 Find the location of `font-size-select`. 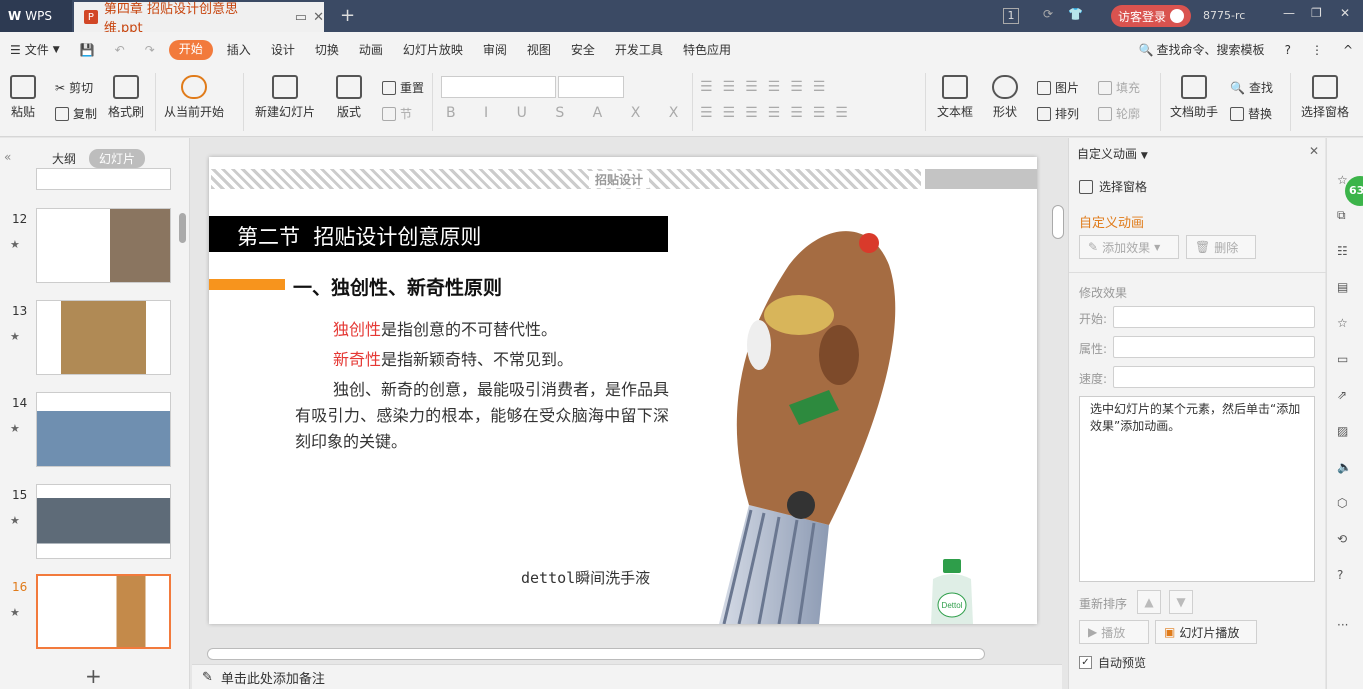

font-size-select is located at coordinates (591, 87).